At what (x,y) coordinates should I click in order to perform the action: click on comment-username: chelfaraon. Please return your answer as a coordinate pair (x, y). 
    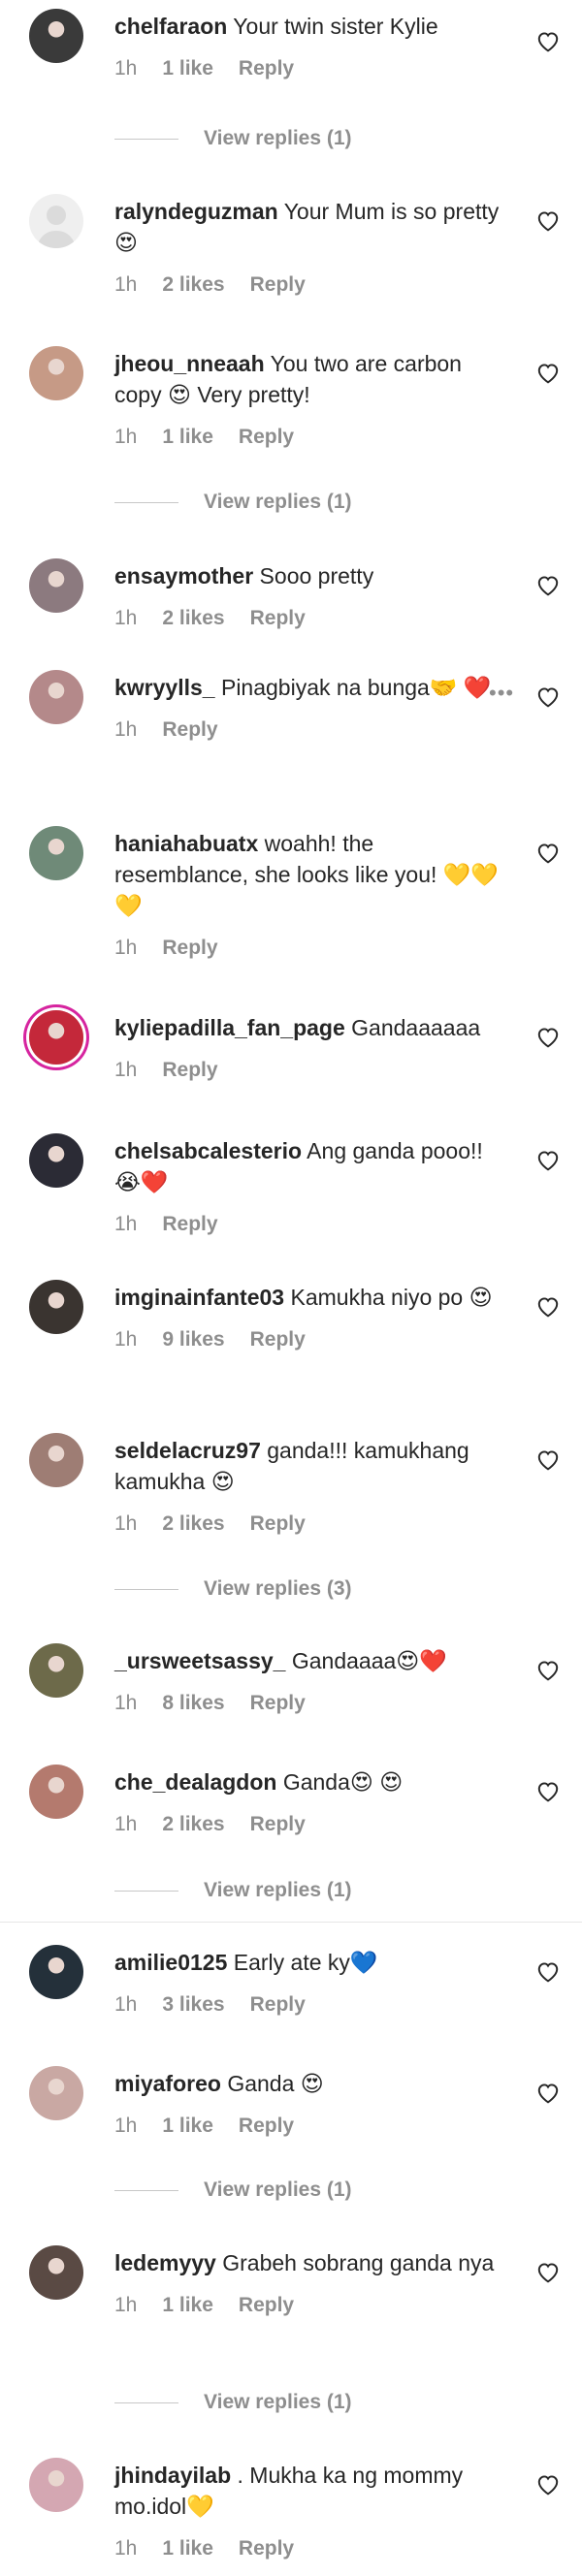
    Looking at the image, I should click on (170, 26).